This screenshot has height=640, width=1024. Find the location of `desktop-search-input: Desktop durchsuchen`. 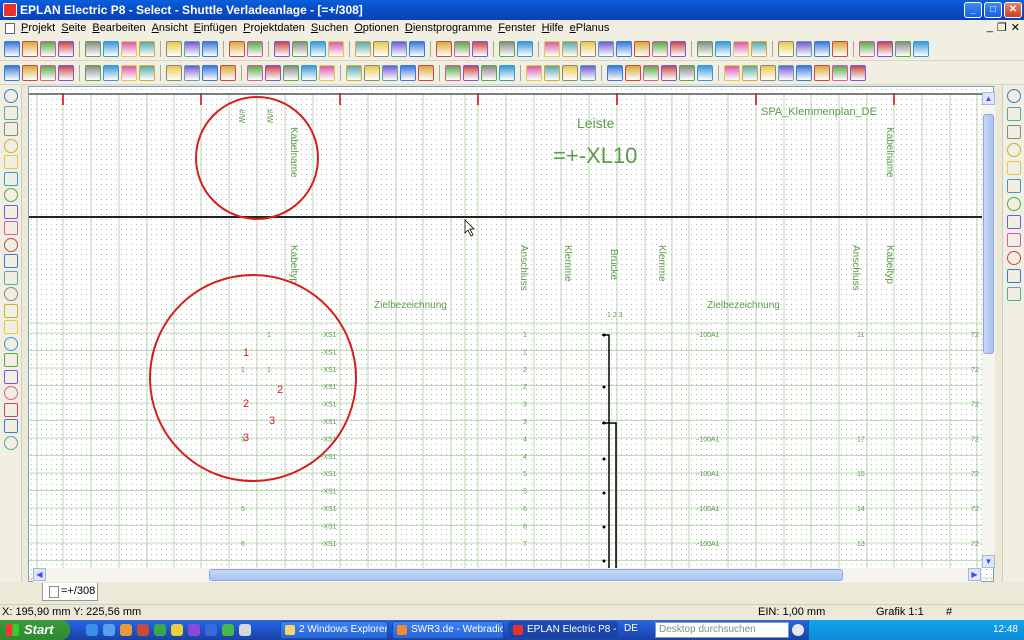

desktop-search-input: Desktop durchsuchen is located at coordinates (722, 630).